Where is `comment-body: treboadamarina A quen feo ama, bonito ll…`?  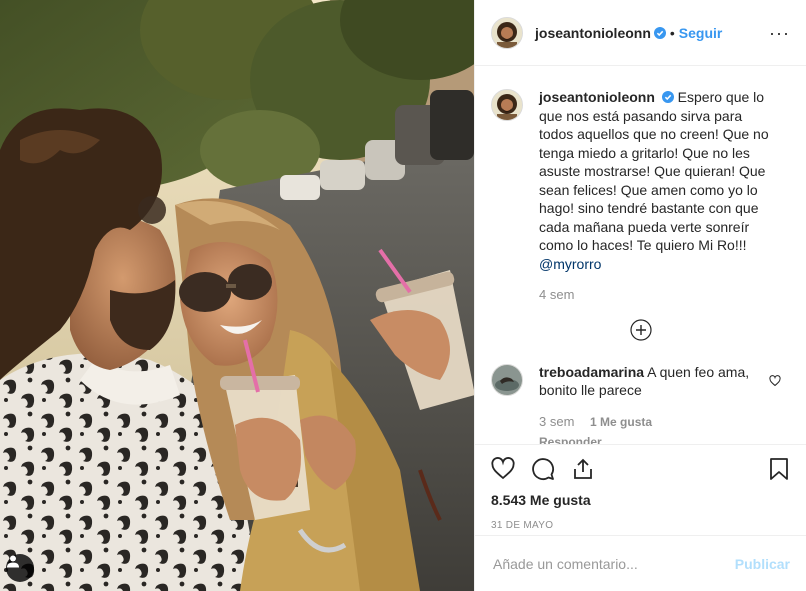
comment-body: treboadamarina A quen feo ama, bonito ll… is located at coordinates (659, 404).